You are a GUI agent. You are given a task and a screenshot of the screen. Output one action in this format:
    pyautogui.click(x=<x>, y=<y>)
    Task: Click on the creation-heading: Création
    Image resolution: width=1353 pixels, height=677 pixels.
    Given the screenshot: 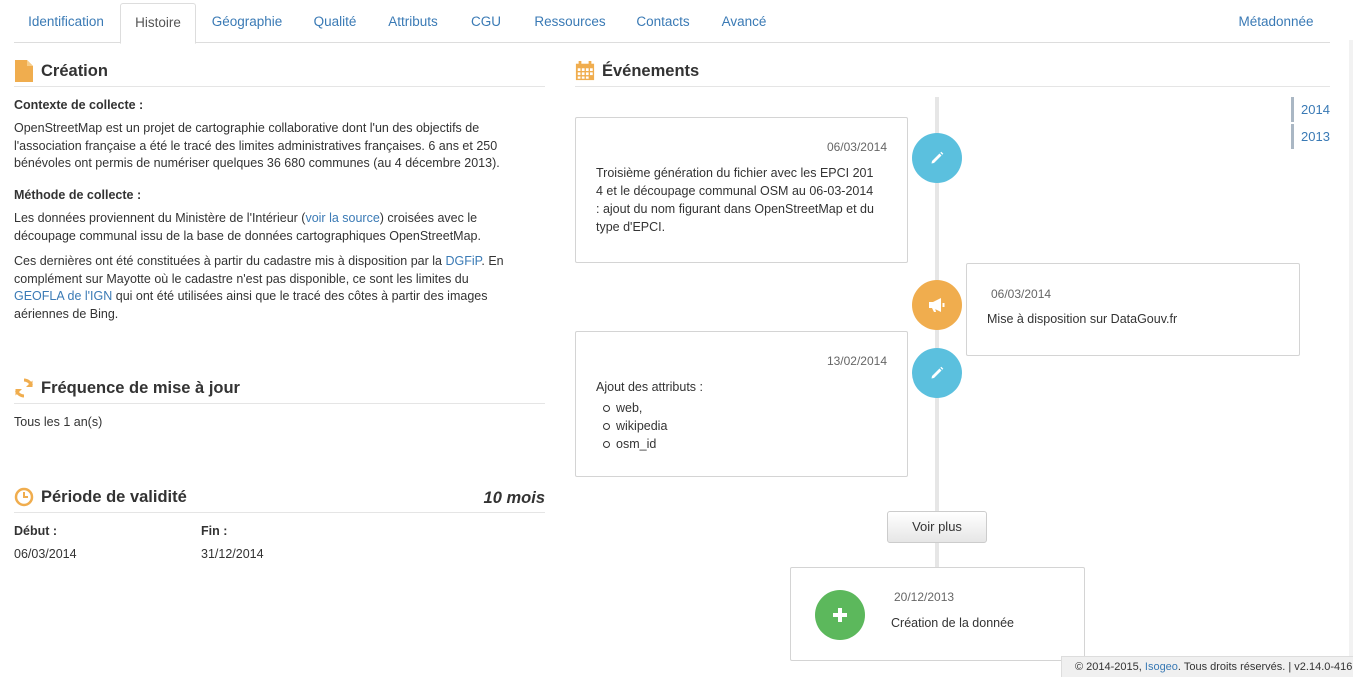 What is the action you would take?
    pyautogui.click(x=61, y=71)
    